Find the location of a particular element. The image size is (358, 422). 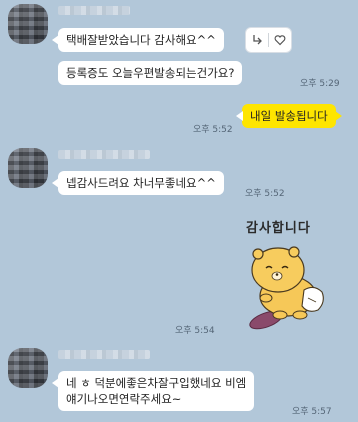

my-message-bubble: 내일 발송됩니다 is located at coordinates (289, 116).